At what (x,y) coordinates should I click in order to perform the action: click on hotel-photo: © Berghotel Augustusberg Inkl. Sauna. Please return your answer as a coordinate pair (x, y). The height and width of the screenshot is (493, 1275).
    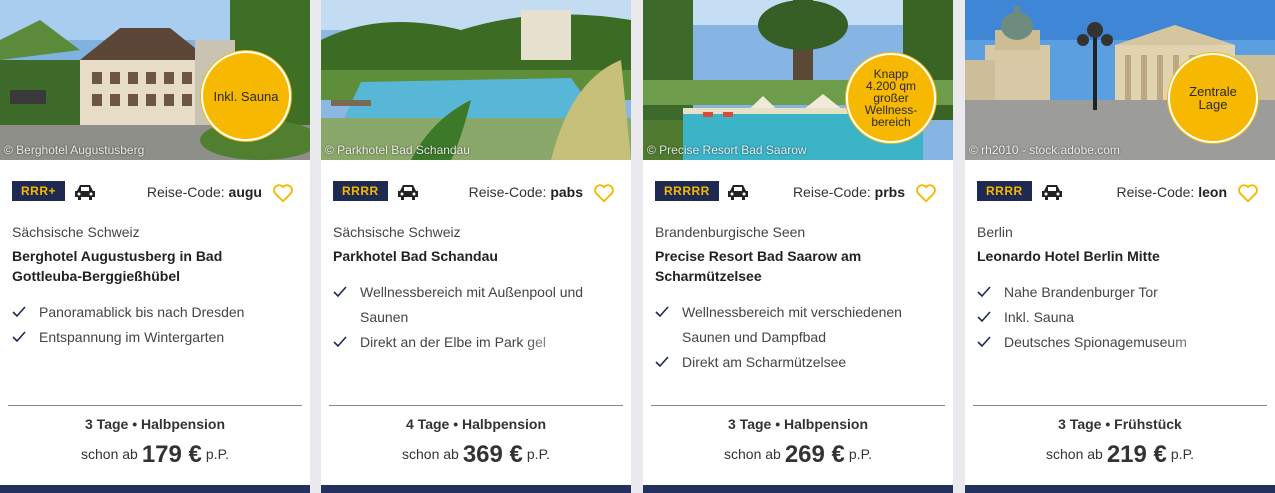
    Looking at the image, I should click on (155, 80).